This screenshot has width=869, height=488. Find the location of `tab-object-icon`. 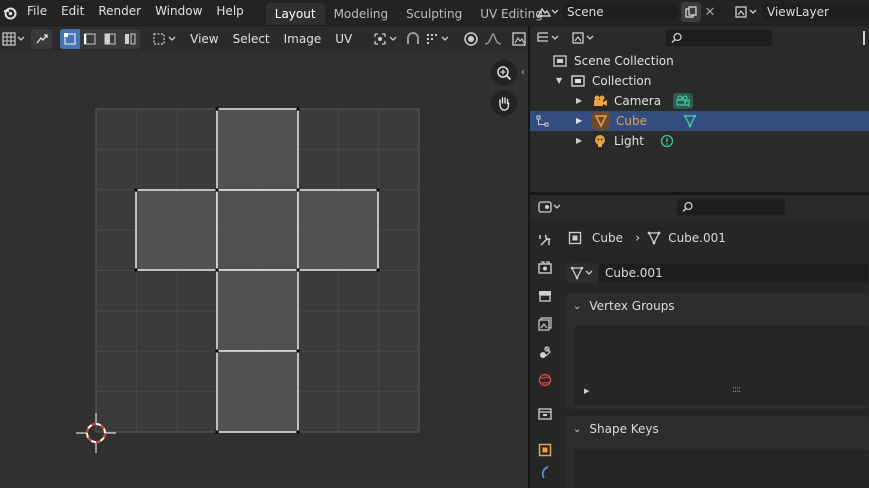

tab-object-icon is located at coordinates (545, 450).